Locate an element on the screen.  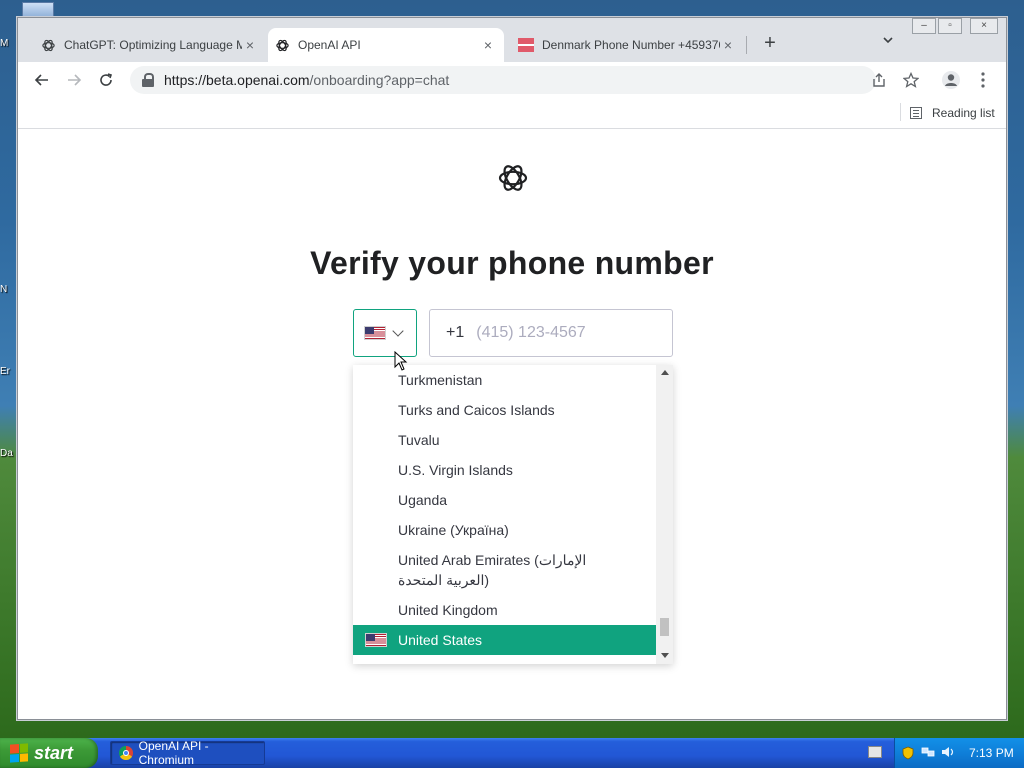
country-option: Turks and Caicos Islands is located at coordinates (504, 410).